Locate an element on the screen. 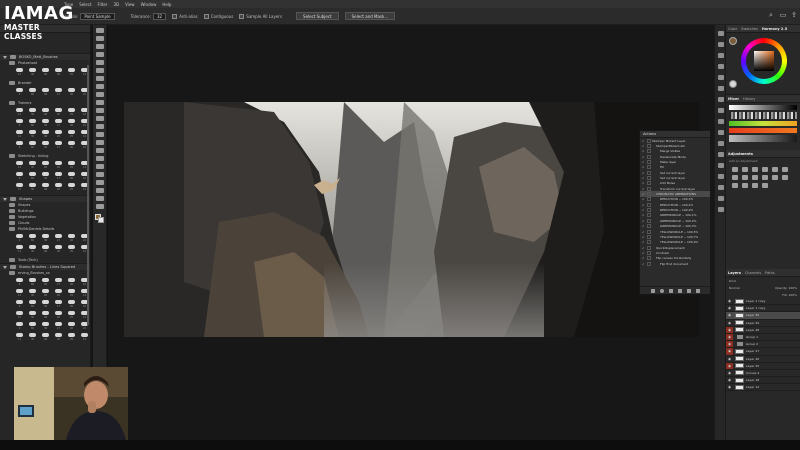 Image resolution: width=800 pixels, height=450 pixels. color-ramp-red is located at coordinates (763, 130).